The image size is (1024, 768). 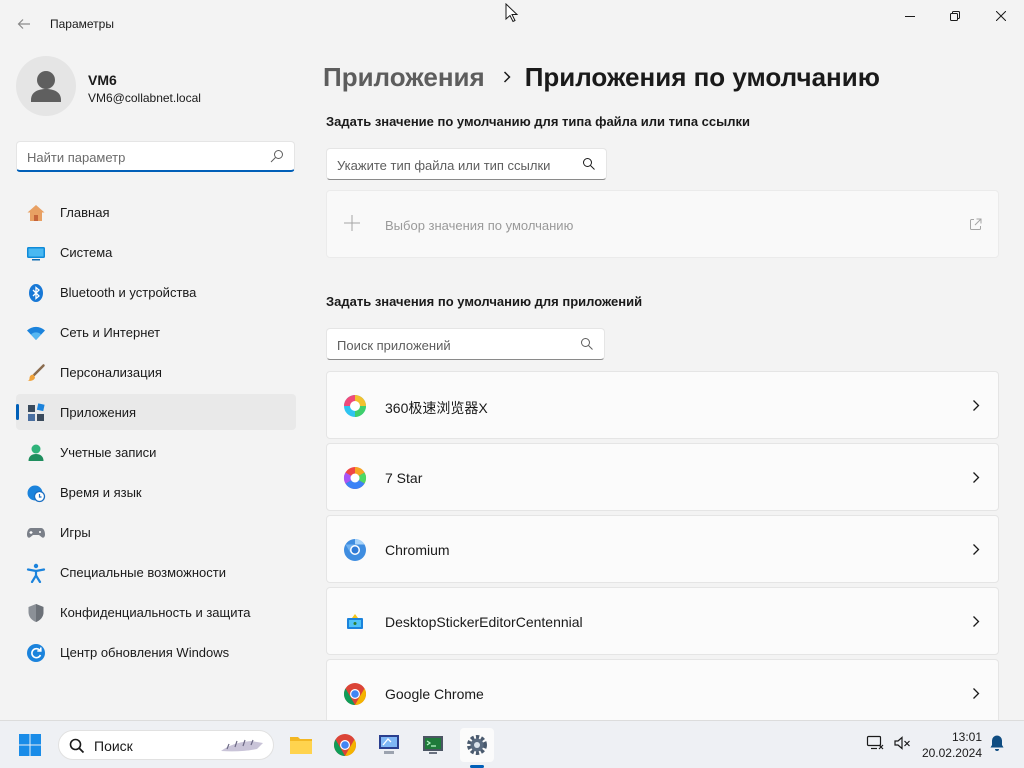 What do you see at coordinates (355, 621) in the screenshot?
I see `sticker-editor-icon` at bounding box center [355, 621].